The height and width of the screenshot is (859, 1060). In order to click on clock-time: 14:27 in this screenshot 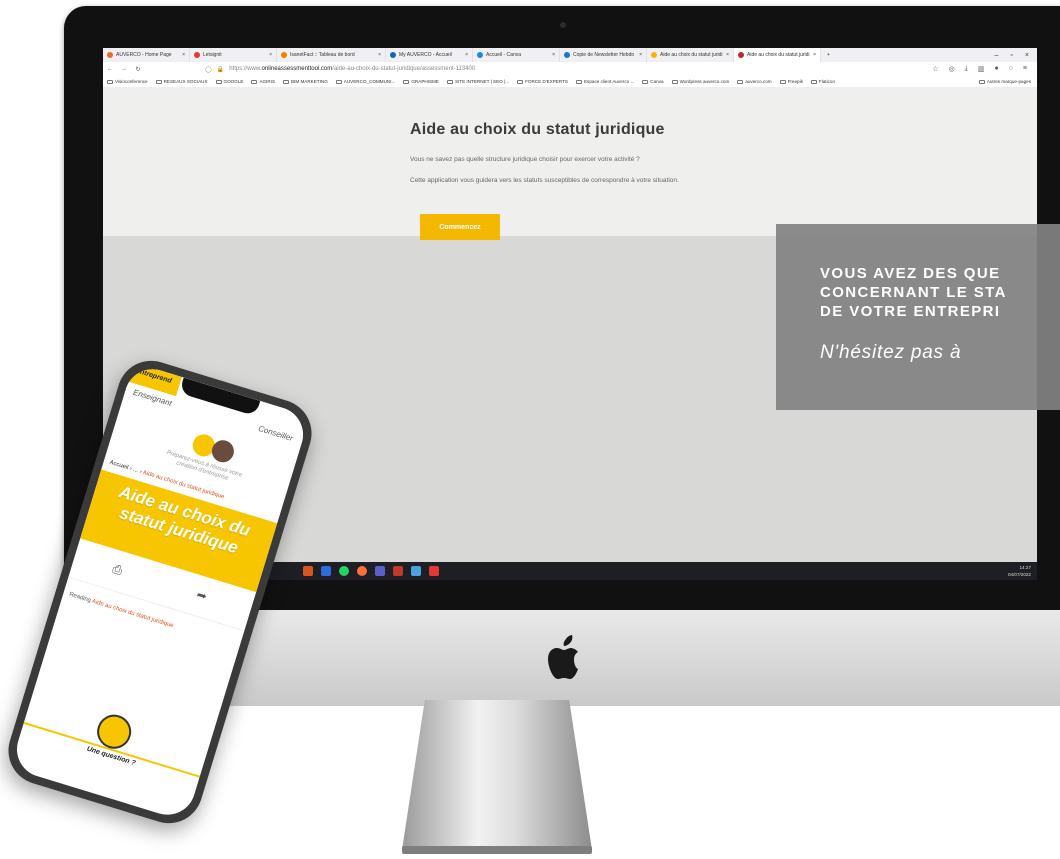, I will do `click(1025, 567)`.